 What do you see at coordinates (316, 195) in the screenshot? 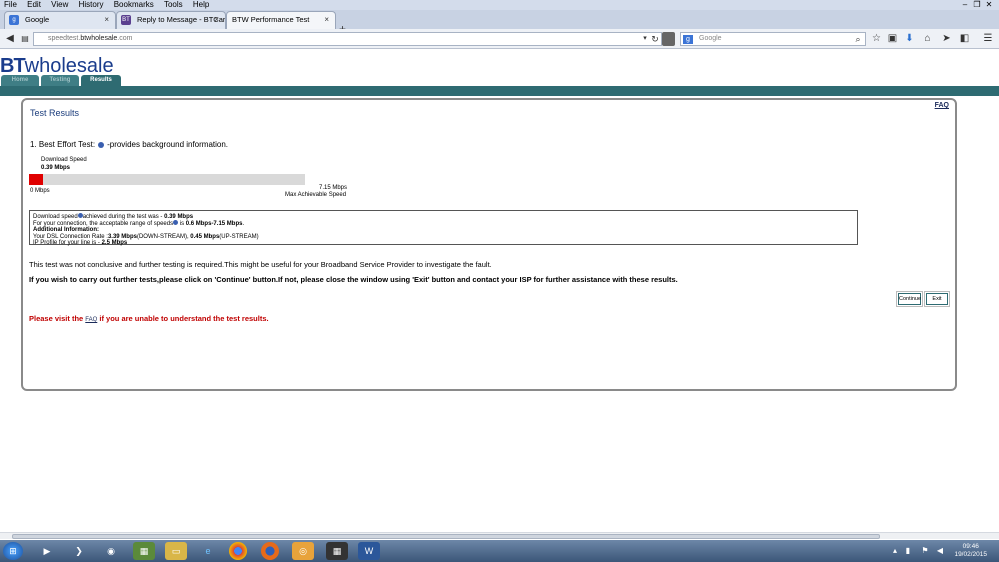
I see `bar-max-caption: Max Achievable Speed` at bounding box center [316, 195].